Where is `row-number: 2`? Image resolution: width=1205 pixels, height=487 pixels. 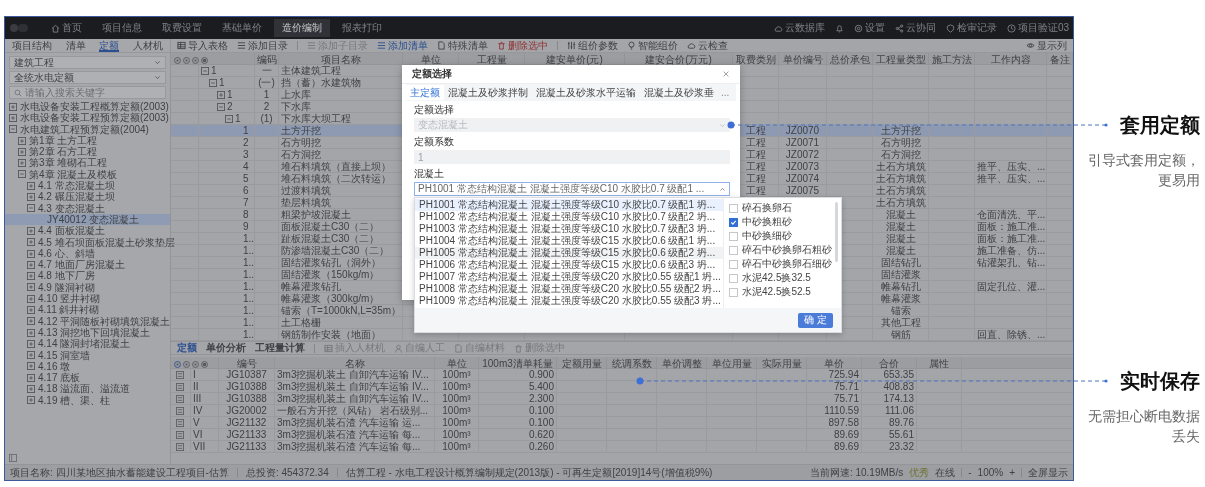 row-number: 2 is located at coordinates (230, 106).